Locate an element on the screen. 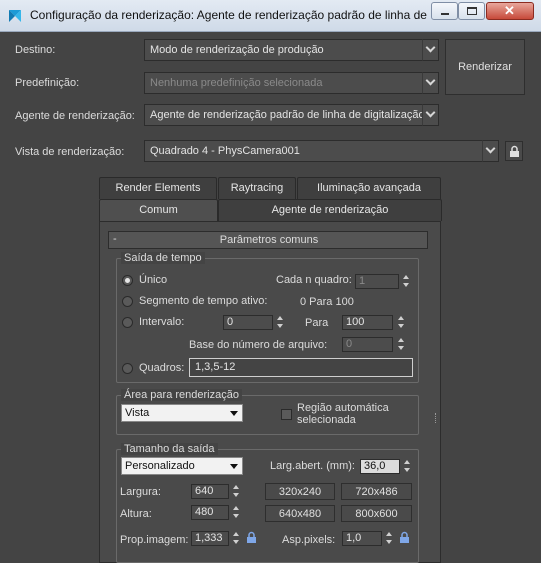  render-button: Renderizar is located at coordinates (485, 67).